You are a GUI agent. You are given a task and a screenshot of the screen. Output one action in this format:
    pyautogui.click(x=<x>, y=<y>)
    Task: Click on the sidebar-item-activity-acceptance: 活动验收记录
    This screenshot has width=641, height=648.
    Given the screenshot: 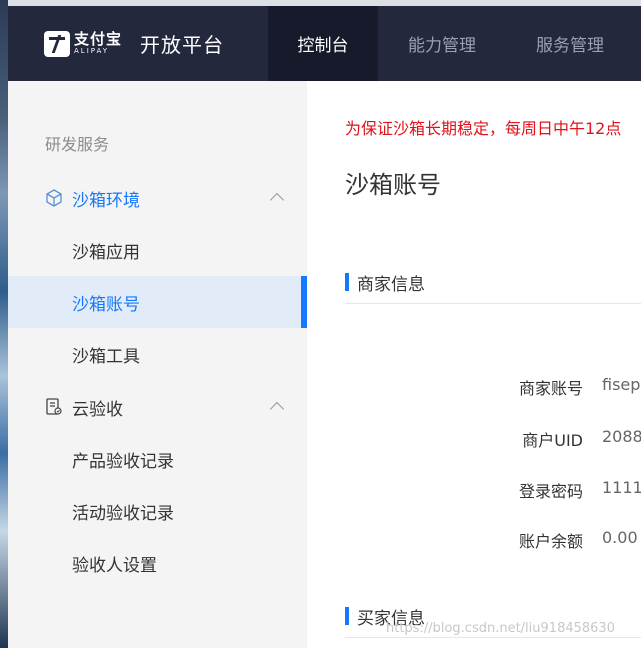 What is the action you would take?
    pyautogui.click(x=157, y=511)
    